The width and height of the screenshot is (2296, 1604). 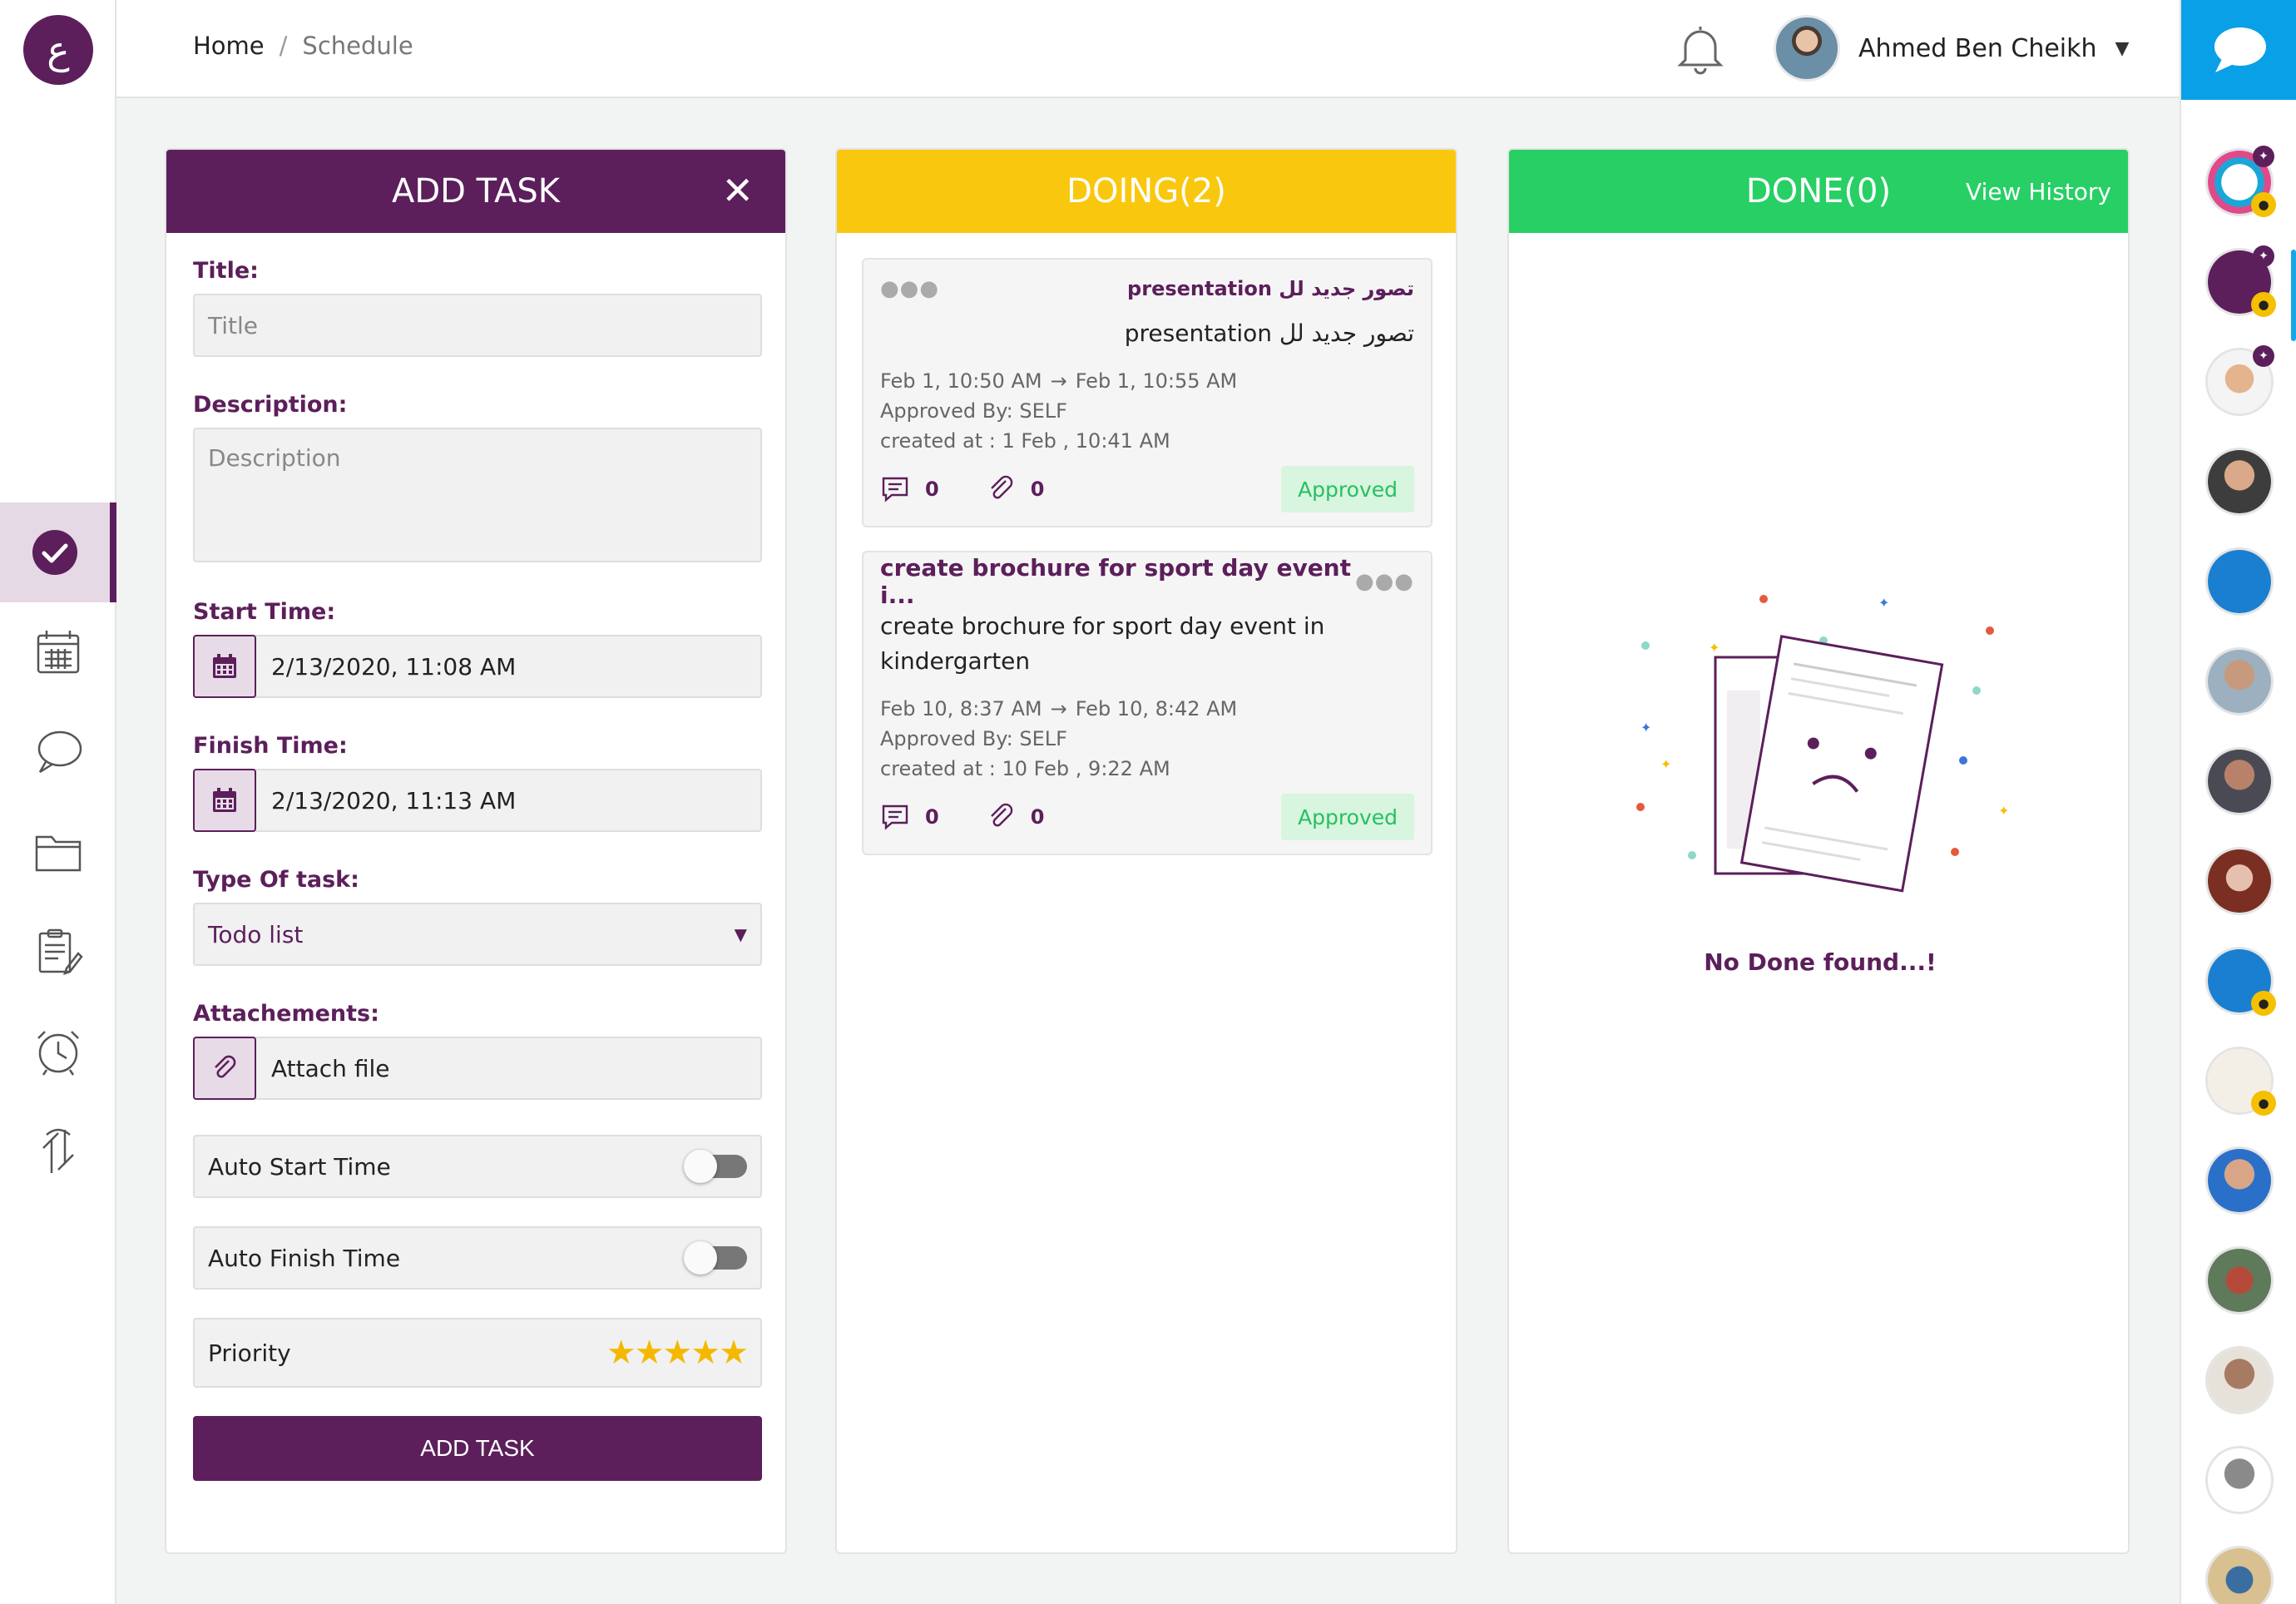 What do you see at coordinates (477, 495) in the screenshot?
I see `description-input: Description` at bounding box center [477, 495].